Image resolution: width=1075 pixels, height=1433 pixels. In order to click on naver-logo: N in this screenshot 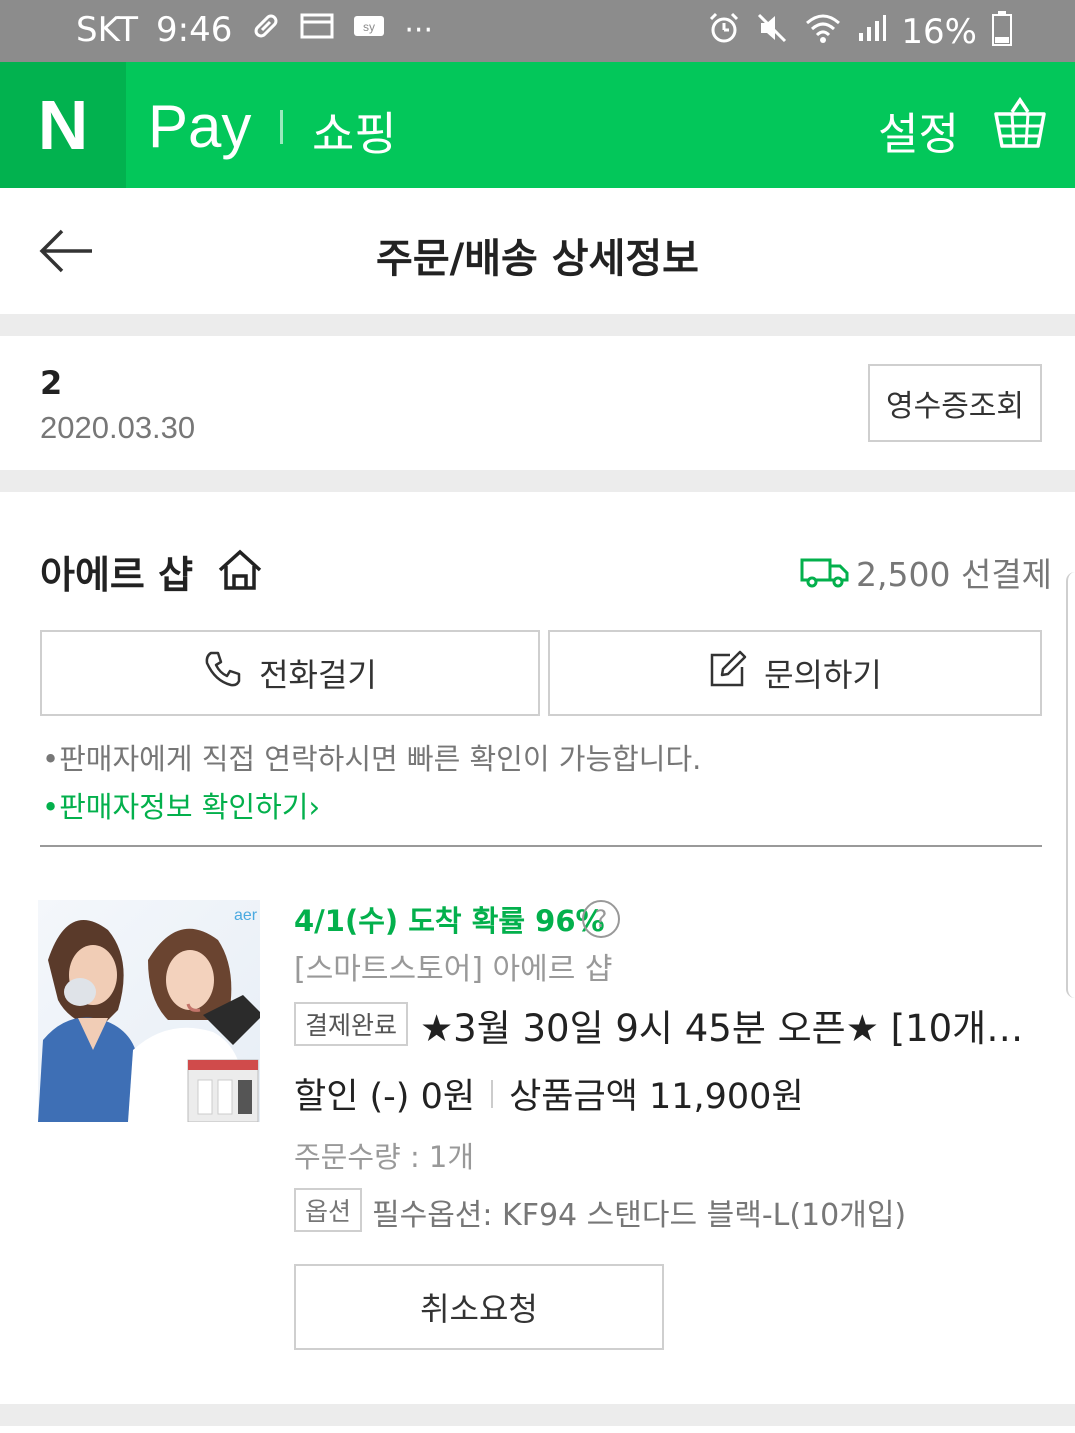, I will do `click(63, 125)`.